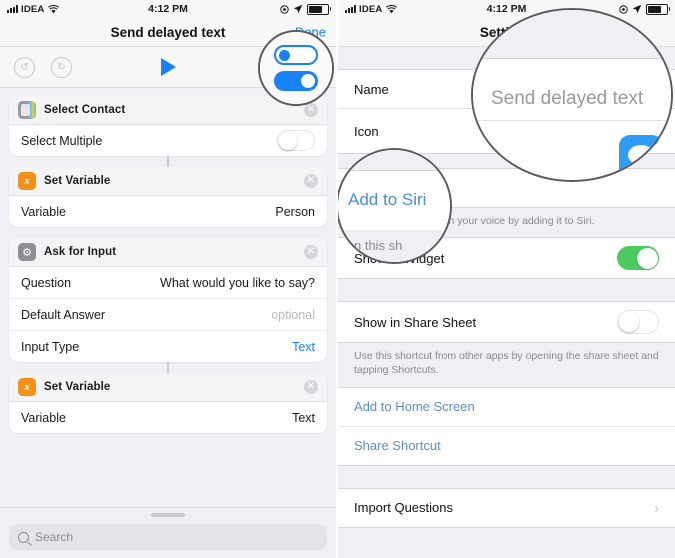 The image size is (675, 558). I want to click on row-label: Select Multiple, so click(62, 140).